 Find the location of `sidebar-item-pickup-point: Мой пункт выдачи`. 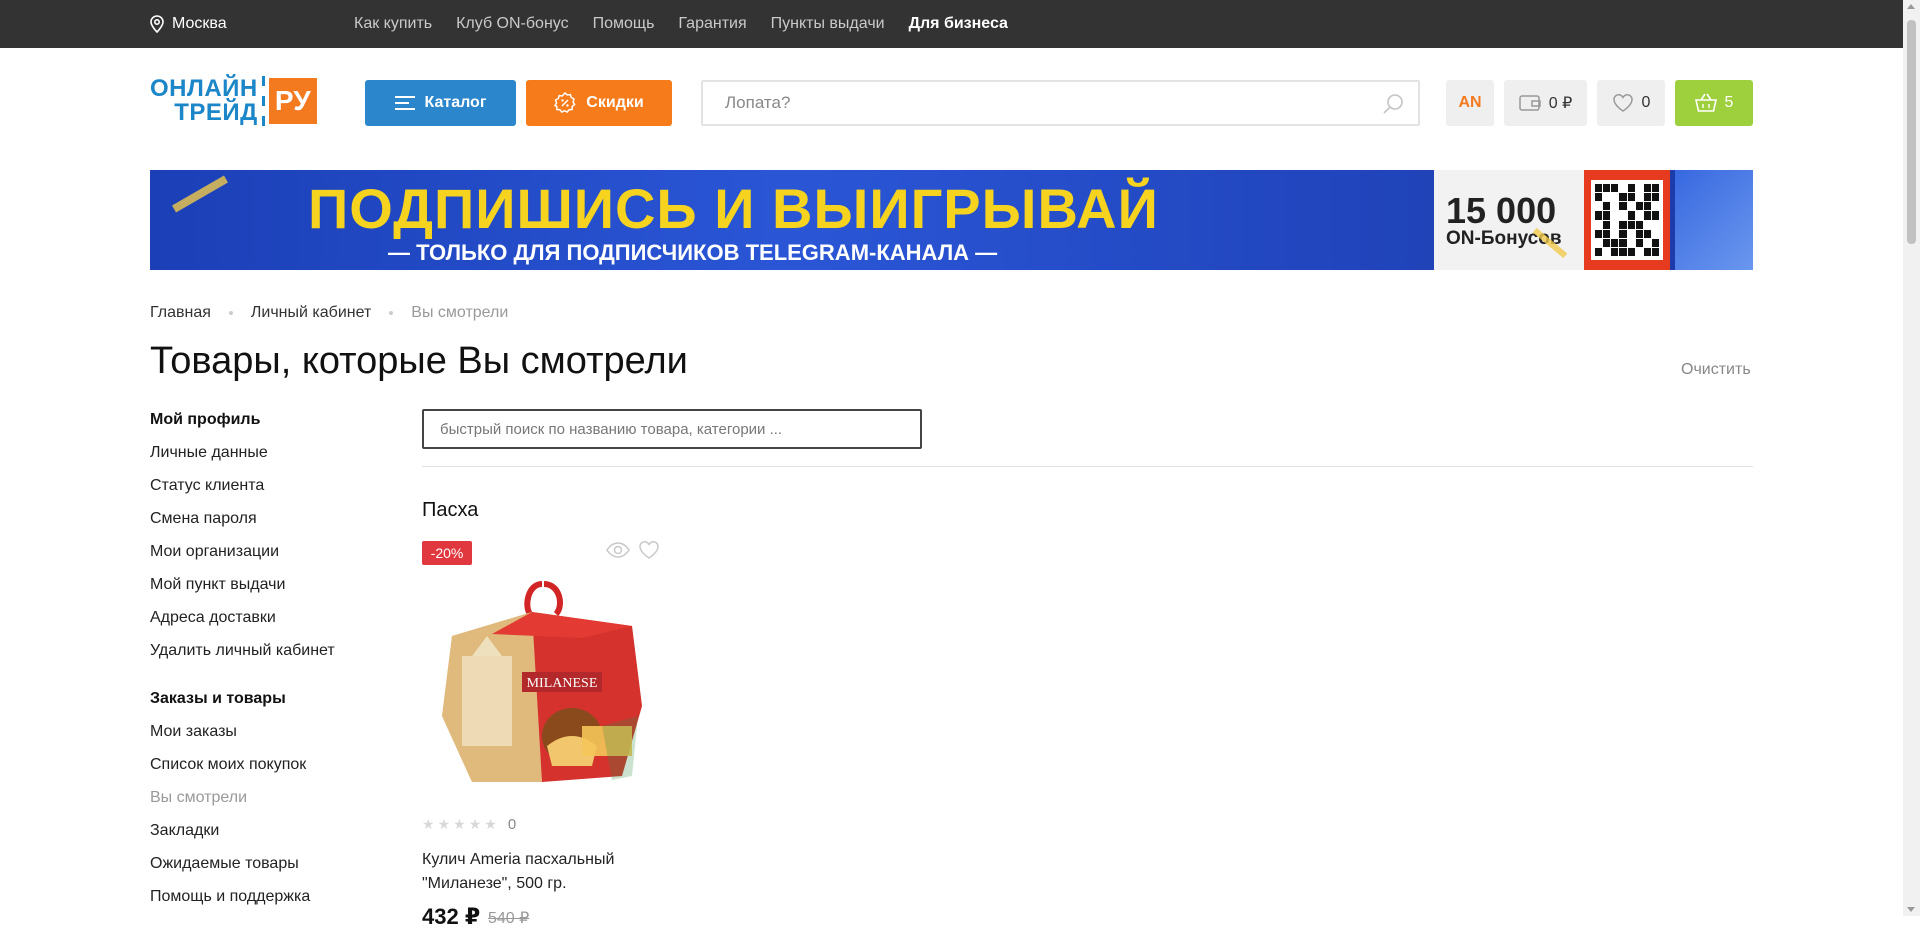

sidebar-item-pickup-point: Мой пункт выдачи is located at coordinates (275, 591).